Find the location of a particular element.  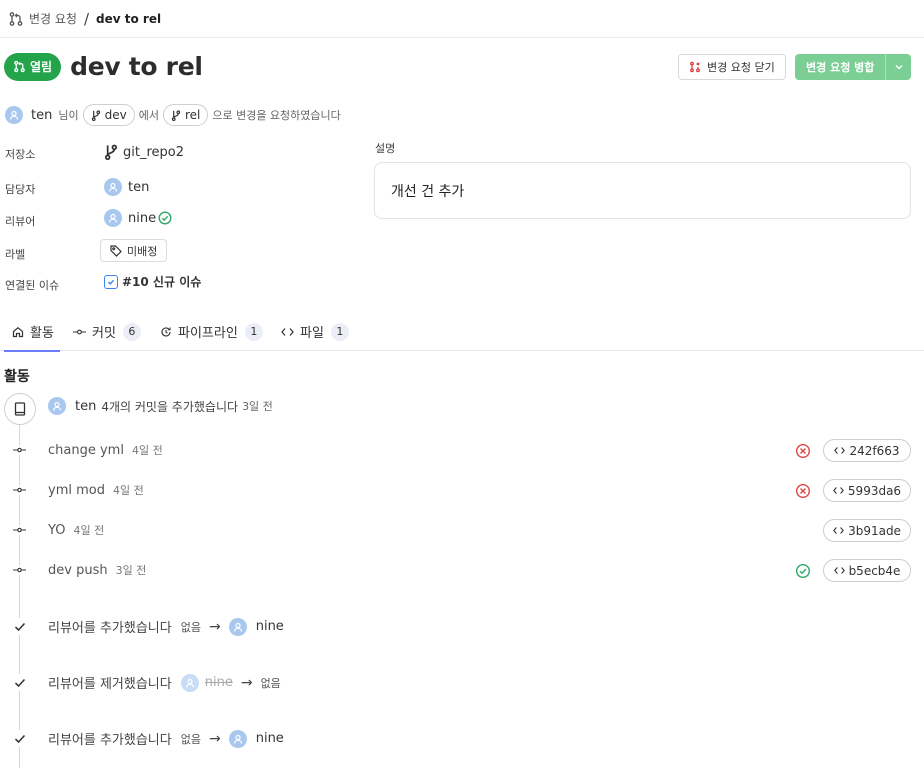

linked-issue-value: #10 신규 이슈 is located at coordinates (152, 281).